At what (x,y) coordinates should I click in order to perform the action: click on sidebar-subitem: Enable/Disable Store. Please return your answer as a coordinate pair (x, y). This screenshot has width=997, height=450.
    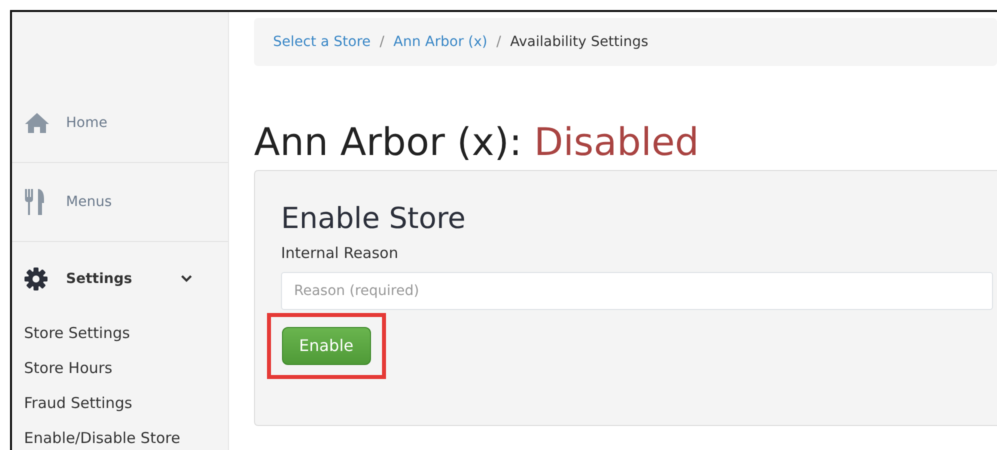
    Looking at the image, I should click on (120, 435).